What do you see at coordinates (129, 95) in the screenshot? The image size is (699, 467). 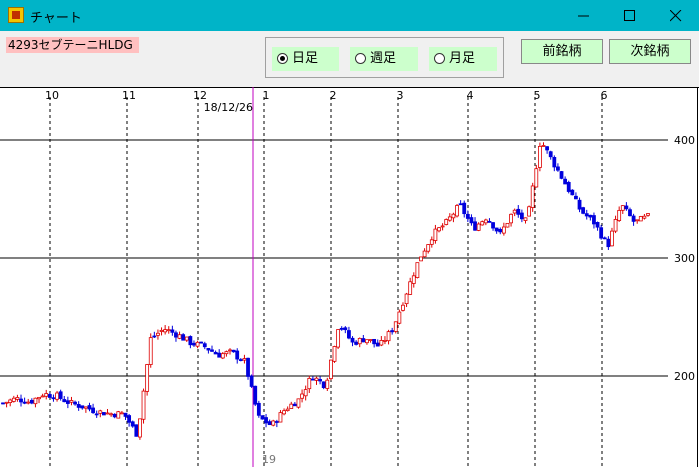 I see `month-label-11: 11` at bounding box center [129, 95].